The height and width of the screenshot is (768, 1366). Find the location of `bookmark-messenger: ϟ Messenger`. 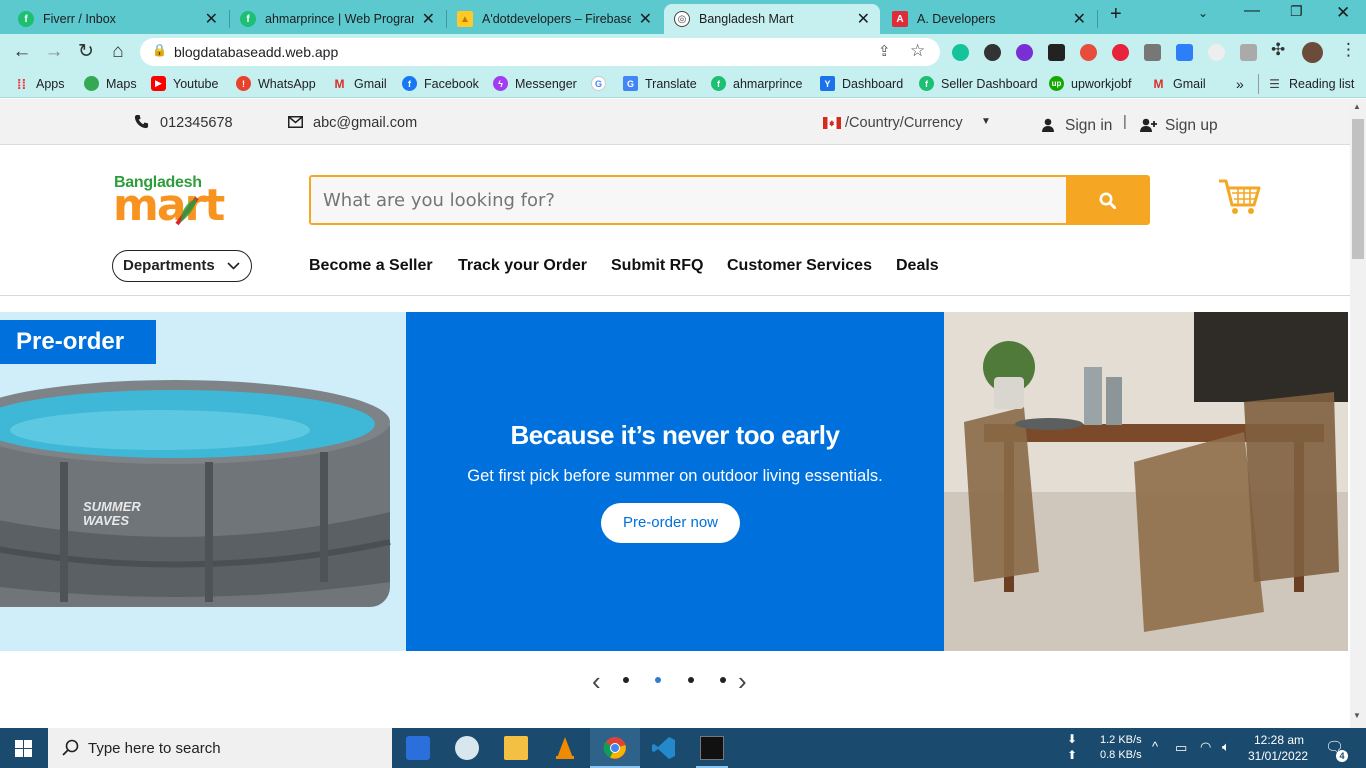

bookmark-messenger: ϟ Messenger is located at coordinates (535, 83).